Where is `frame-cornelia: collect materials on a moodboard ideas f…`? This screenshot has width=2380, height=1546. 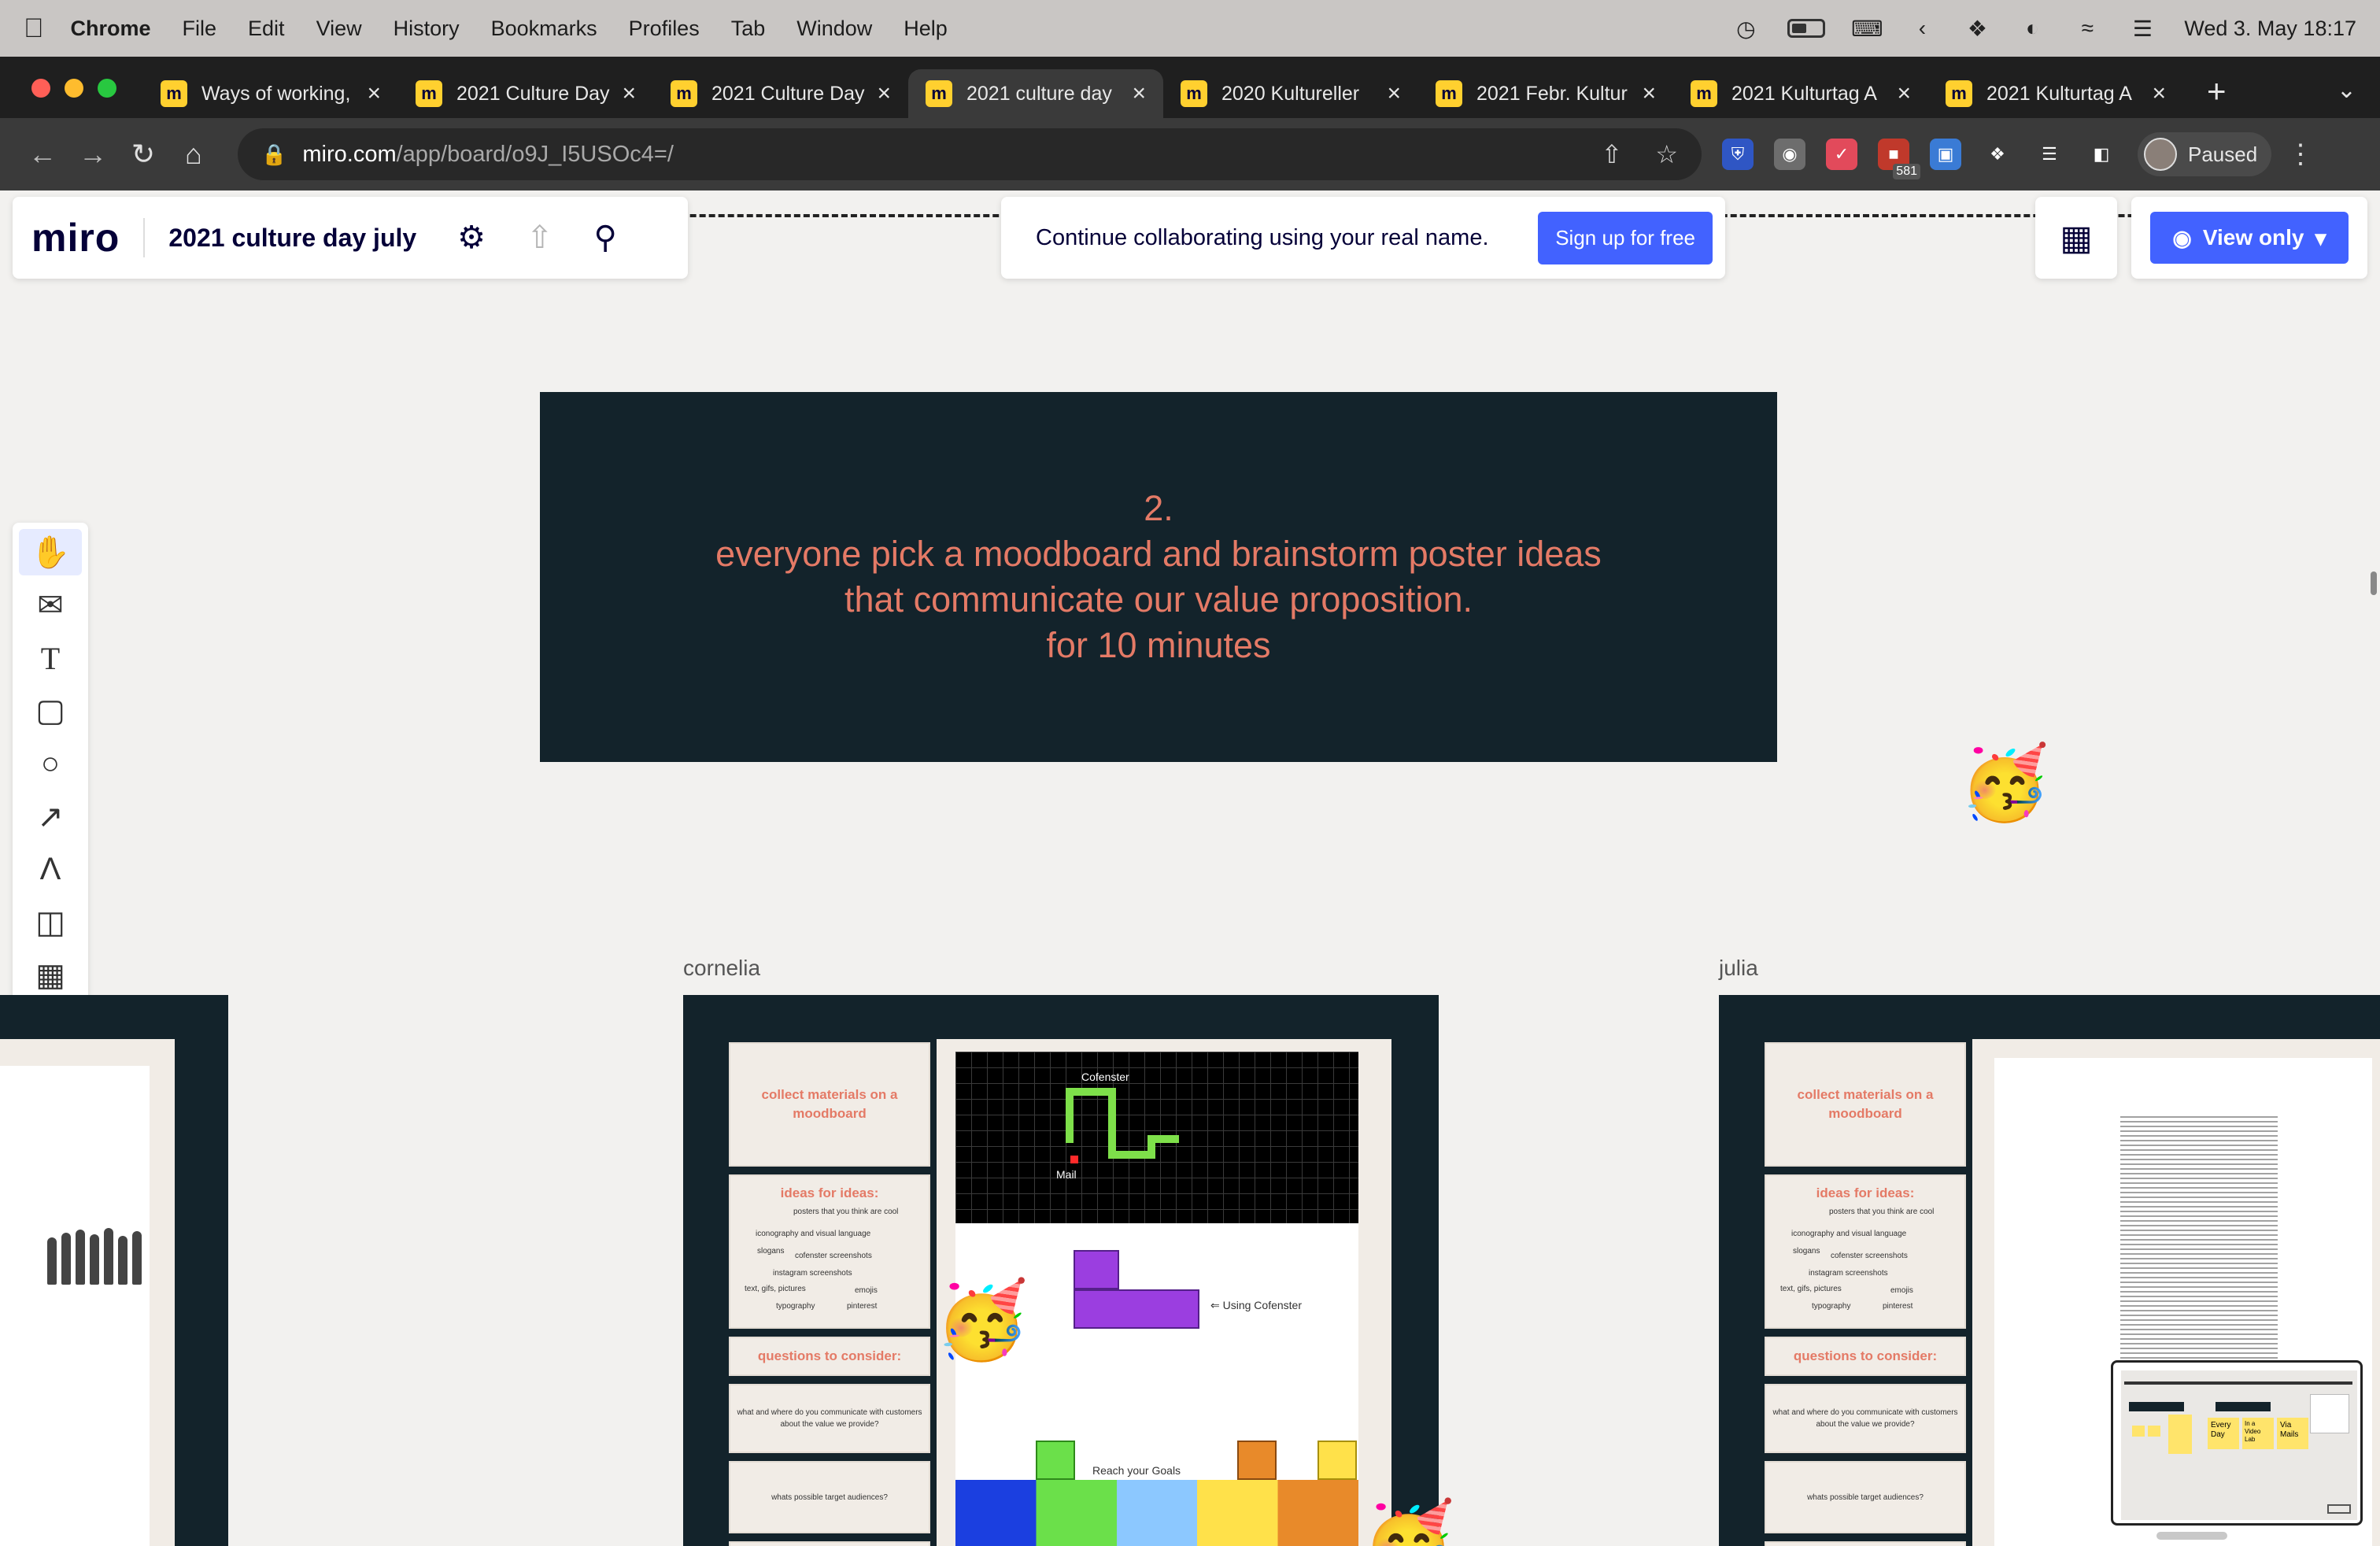 frame-cornelia: collect materials on a moodboard ideas f… is located at coordinates (1061, 1270).